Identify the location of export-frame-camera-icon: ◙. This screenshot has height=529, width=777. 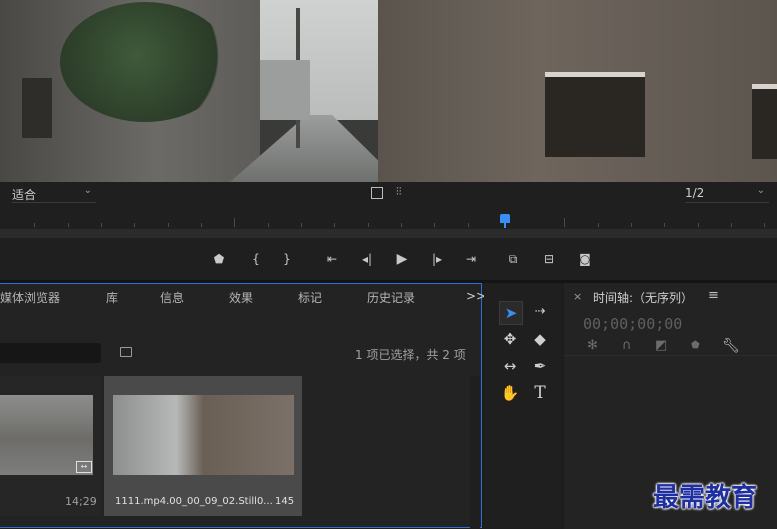
(585, 259).